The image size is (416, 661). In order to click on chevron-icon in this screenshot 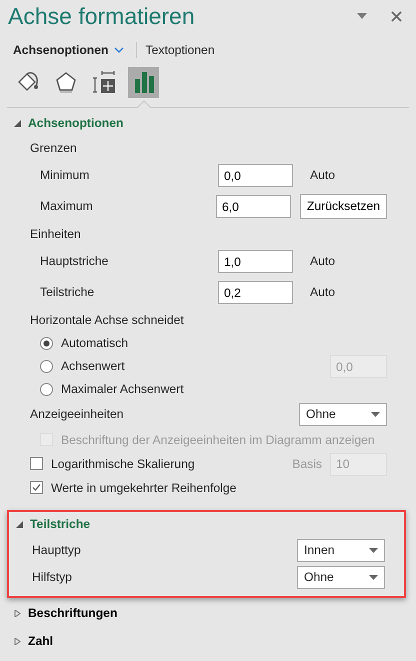, I will do `click(119, 49)`.